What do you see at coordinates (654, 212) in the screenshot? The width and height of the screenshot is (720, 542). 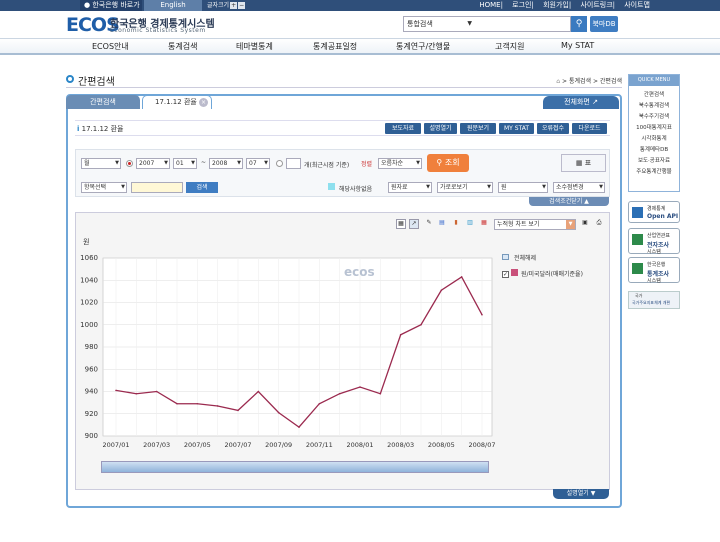 I see `open-api-banner: 경제통계 Open API` at bounding box center [654, 212].